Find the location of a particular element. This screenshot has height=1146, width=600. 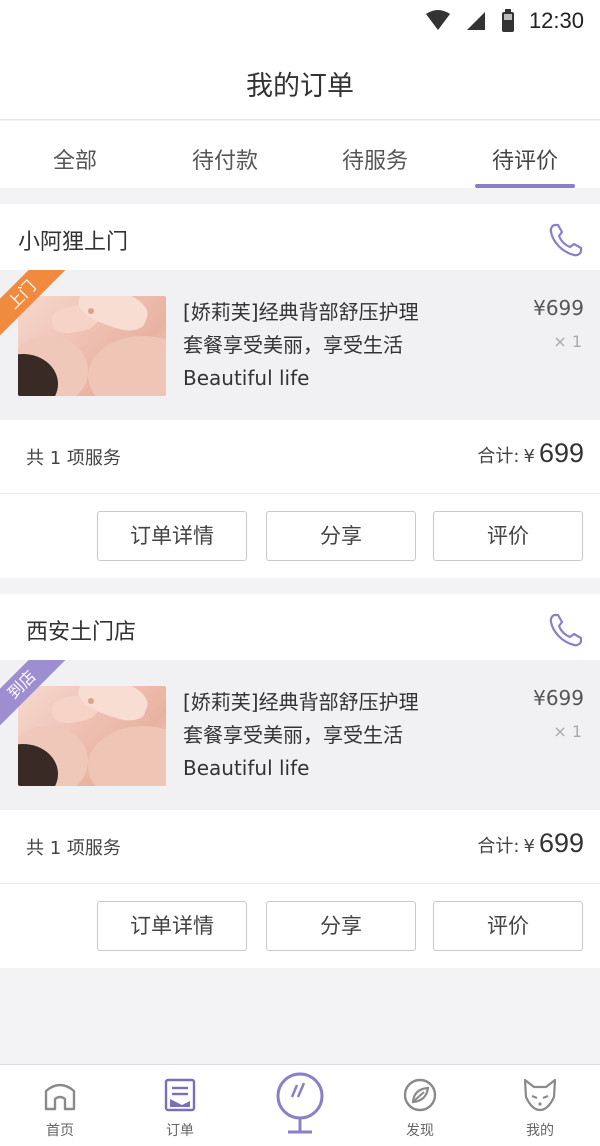

shop-name: 西安土门店 is located at coordinates (81, 632).